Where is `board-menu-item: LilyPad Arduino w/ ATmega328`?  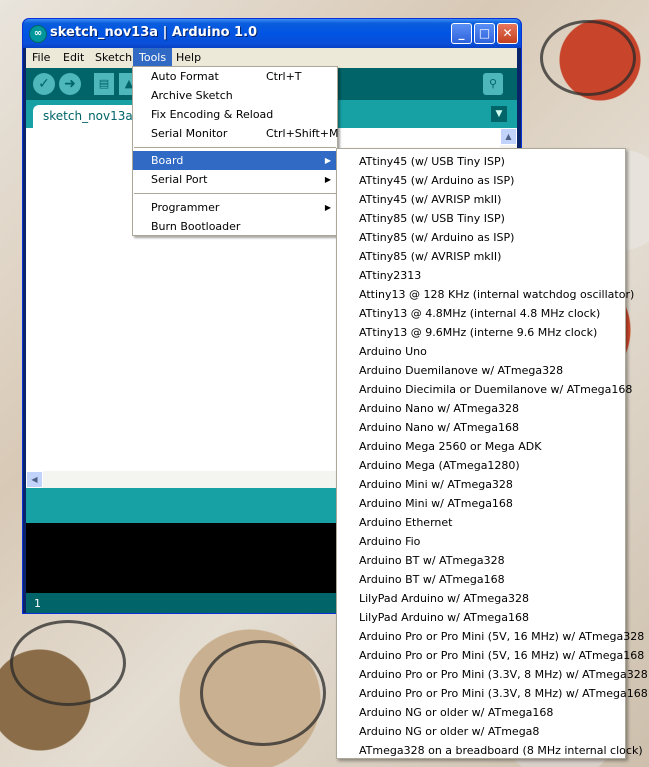
board-menu-item: LilyPad Arduino w/ ATmega328 is located at coordinates (444, 598).